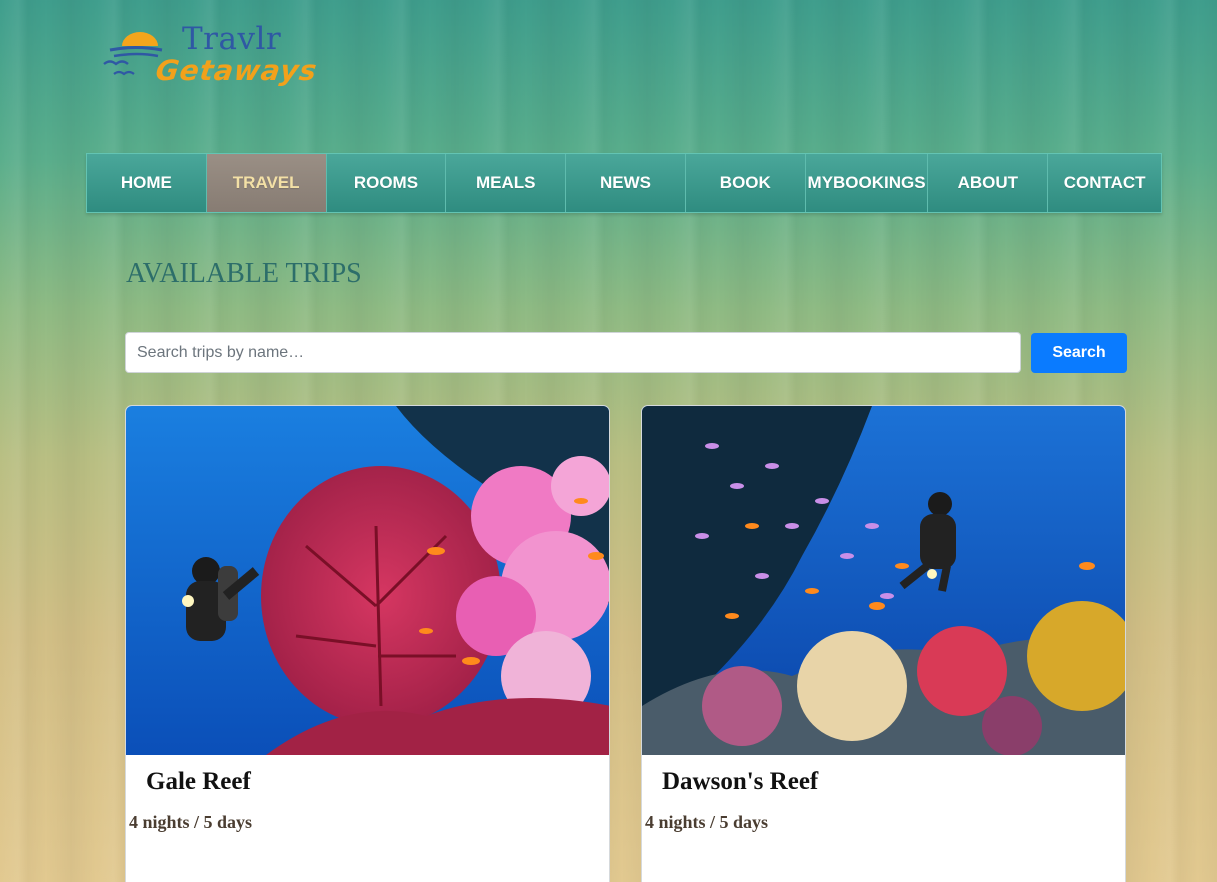  I want to click on logo-subtitle: Getaways, so click(236, 70).